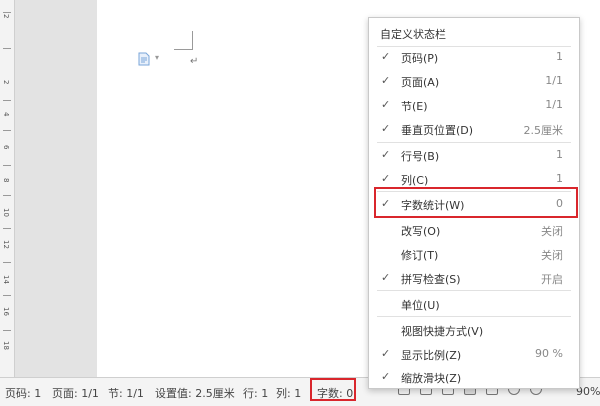 The image size is (600, 406). Describe the element at coordinates (552, 279) in the screenshot. I see `menu-item-value: 开启` at that location.